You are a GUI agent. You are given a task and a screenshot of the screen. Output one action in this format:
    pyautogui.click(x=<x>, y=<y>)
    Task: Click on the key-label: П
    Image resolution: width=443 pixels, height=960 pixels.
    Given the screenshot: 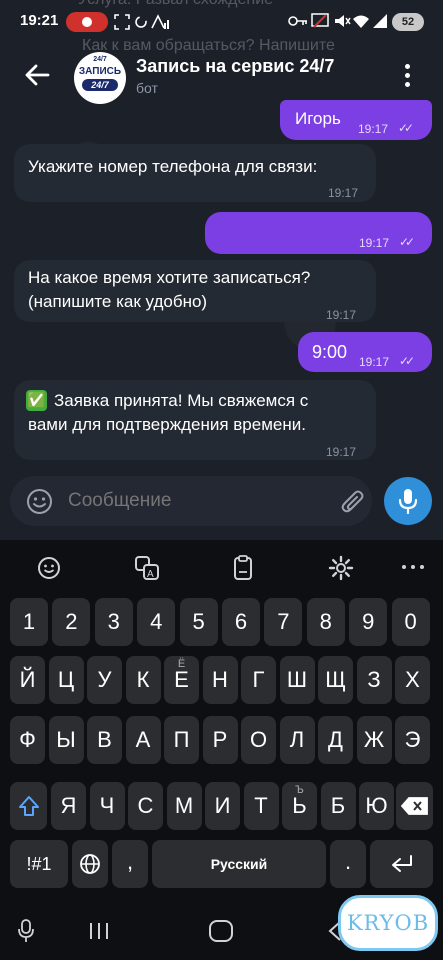 What is the action you would take?
    pyautogui.click(x=181, y=739)
    